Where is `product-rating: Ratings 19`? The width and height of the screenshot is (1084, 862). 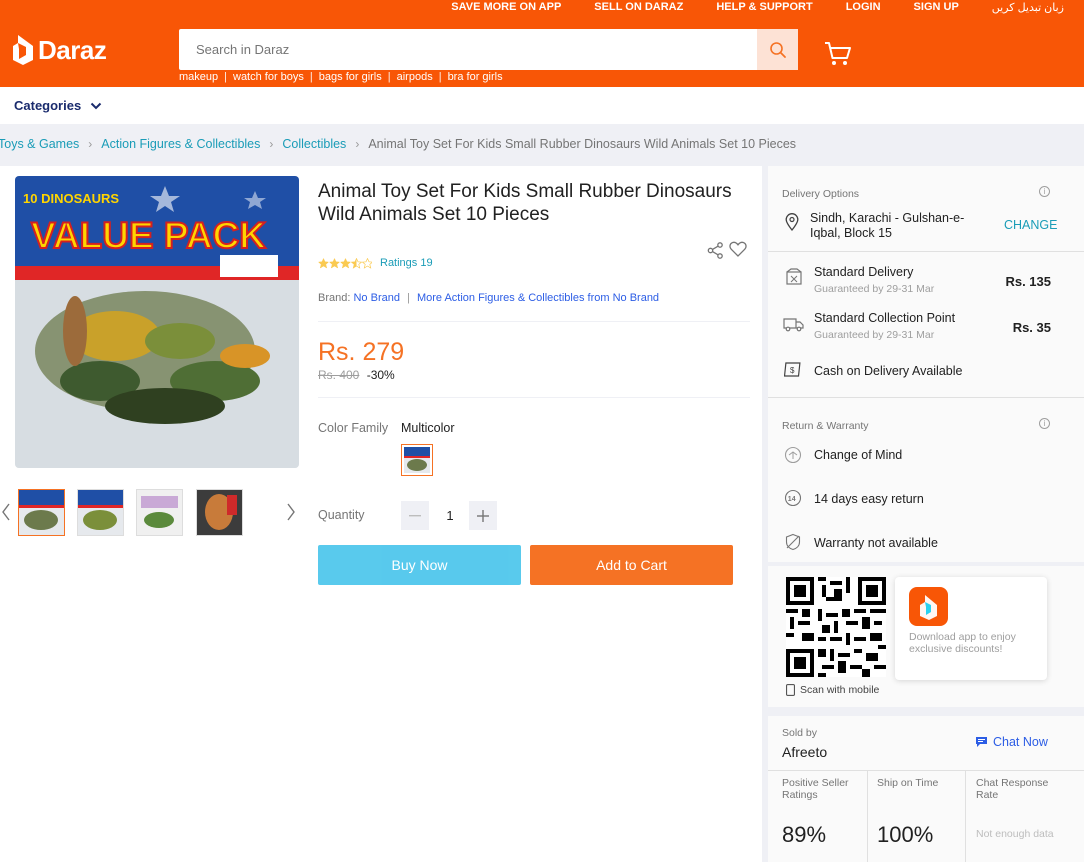
product-rating: Ratings 19 is located at coordinates (375, 263).